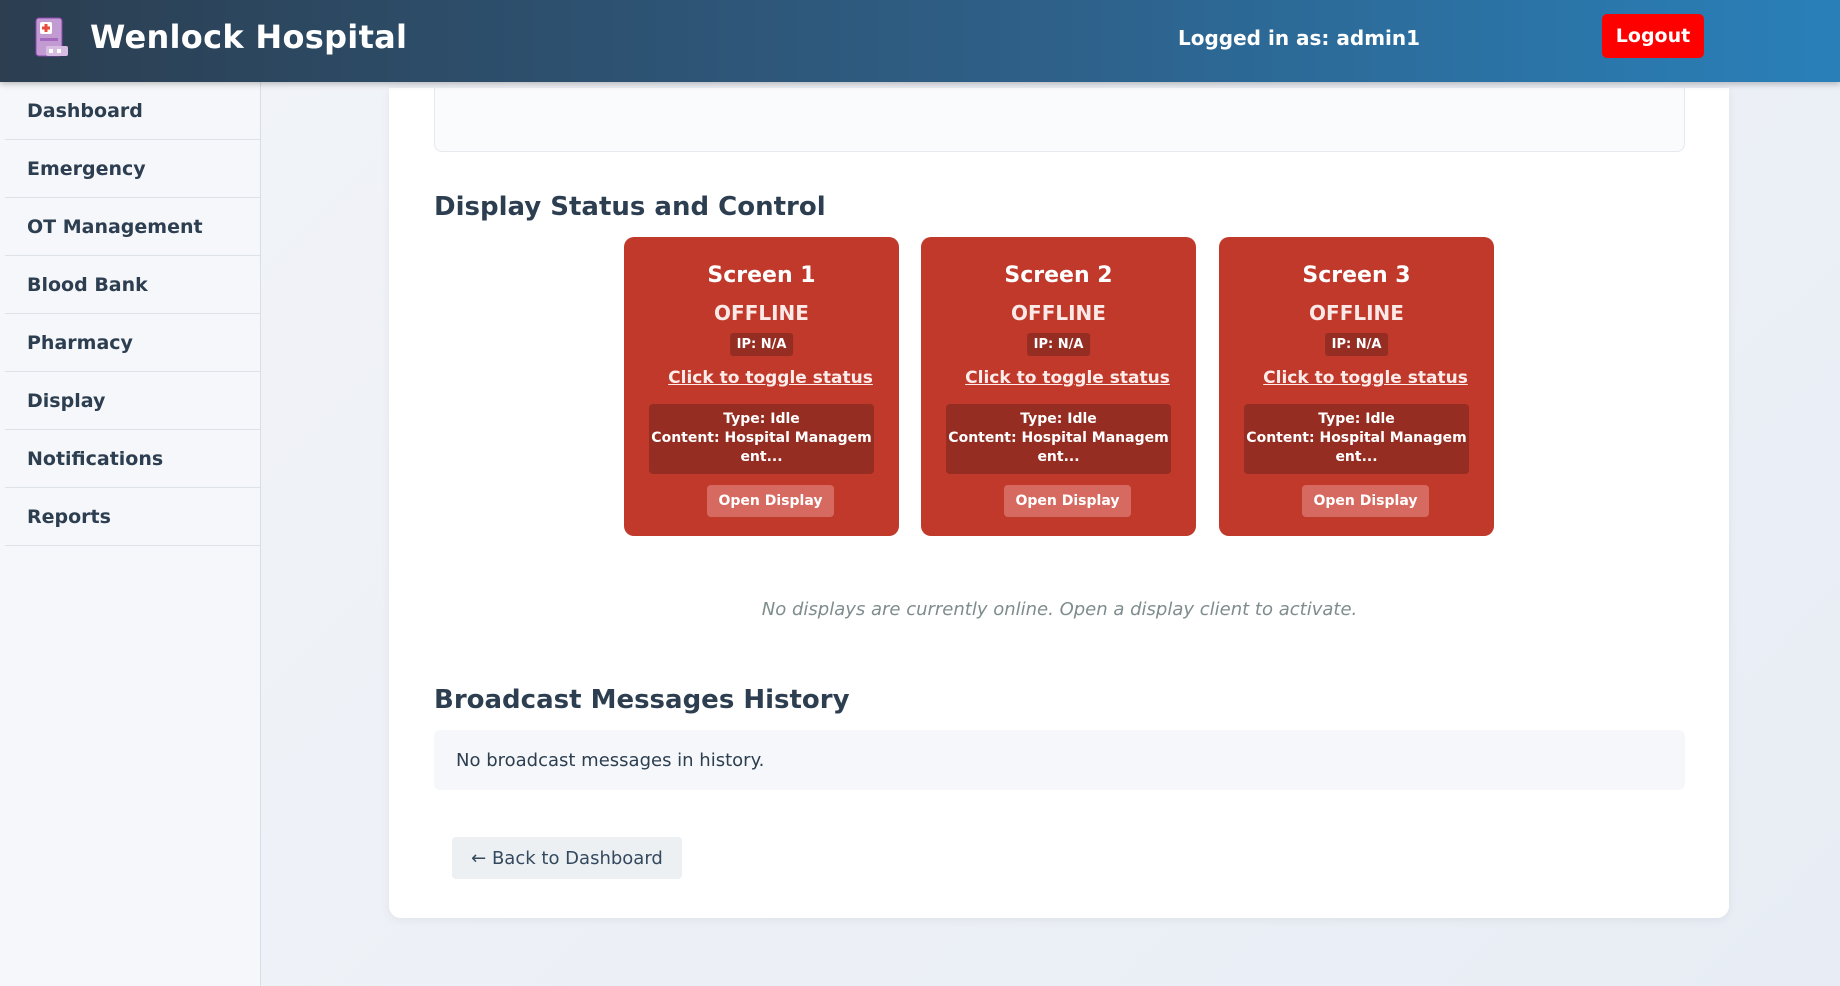 This screenshot has width=1840, height=986. Describe the element at coordinates (567, 858) in the screenshot. I see `back-to-dashboard-button: ← Back to Dashboard` at that location.